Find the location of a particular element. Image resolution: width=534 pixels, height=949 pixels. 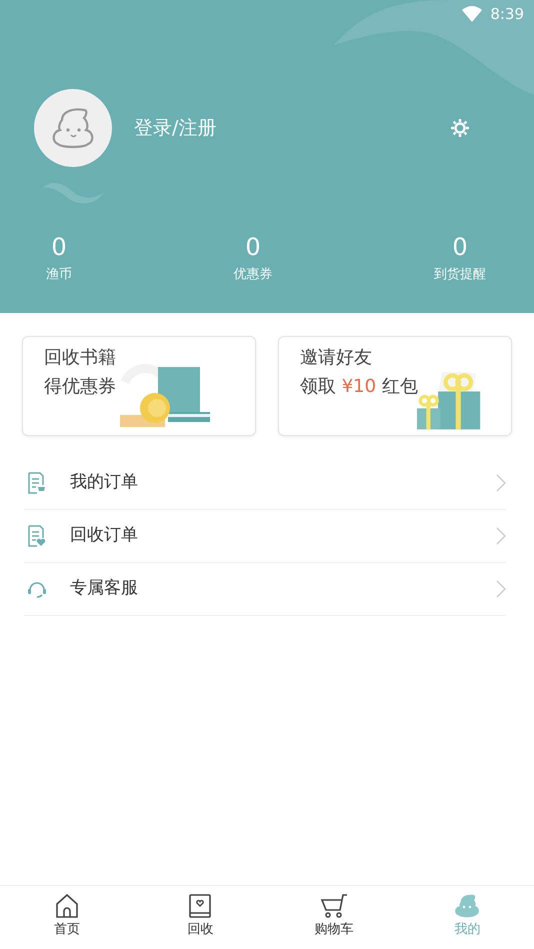

wifi-icon is located at coordinates (472, 14).